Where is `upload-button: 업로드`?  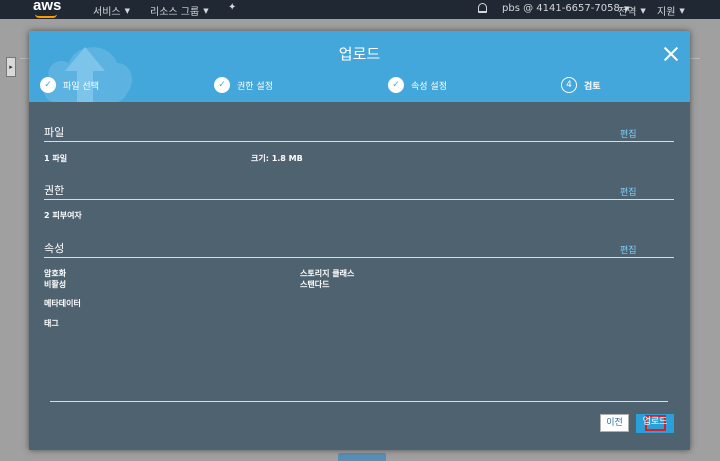 upload-button: 업로드 is located at coordinates (655, 423).